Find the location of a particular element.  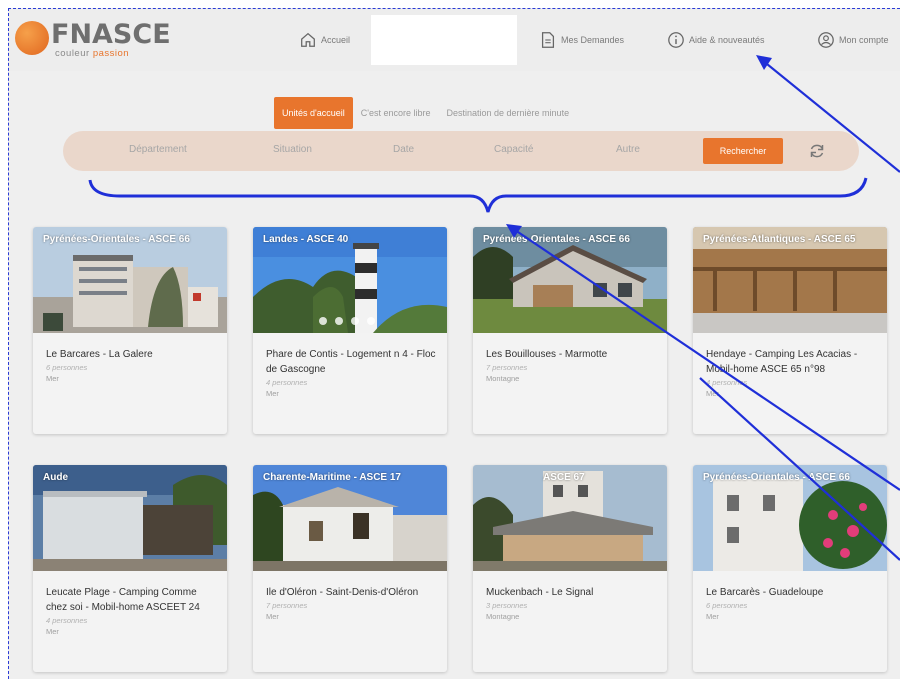

listing-photo: Pyrénées-Atlantiques - ASCE 65 is located at coordinates (790, 280).